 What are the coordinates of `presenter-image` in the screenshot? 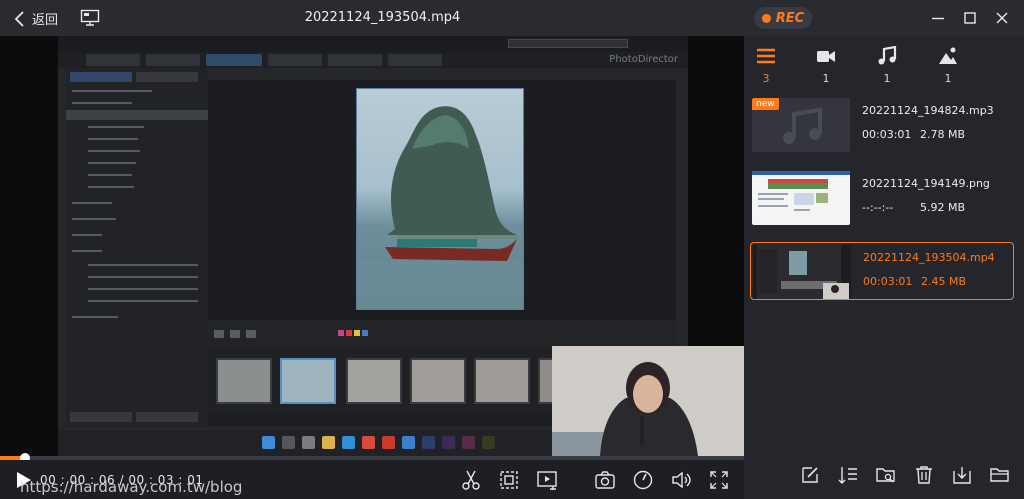 It's located at (648, 401).